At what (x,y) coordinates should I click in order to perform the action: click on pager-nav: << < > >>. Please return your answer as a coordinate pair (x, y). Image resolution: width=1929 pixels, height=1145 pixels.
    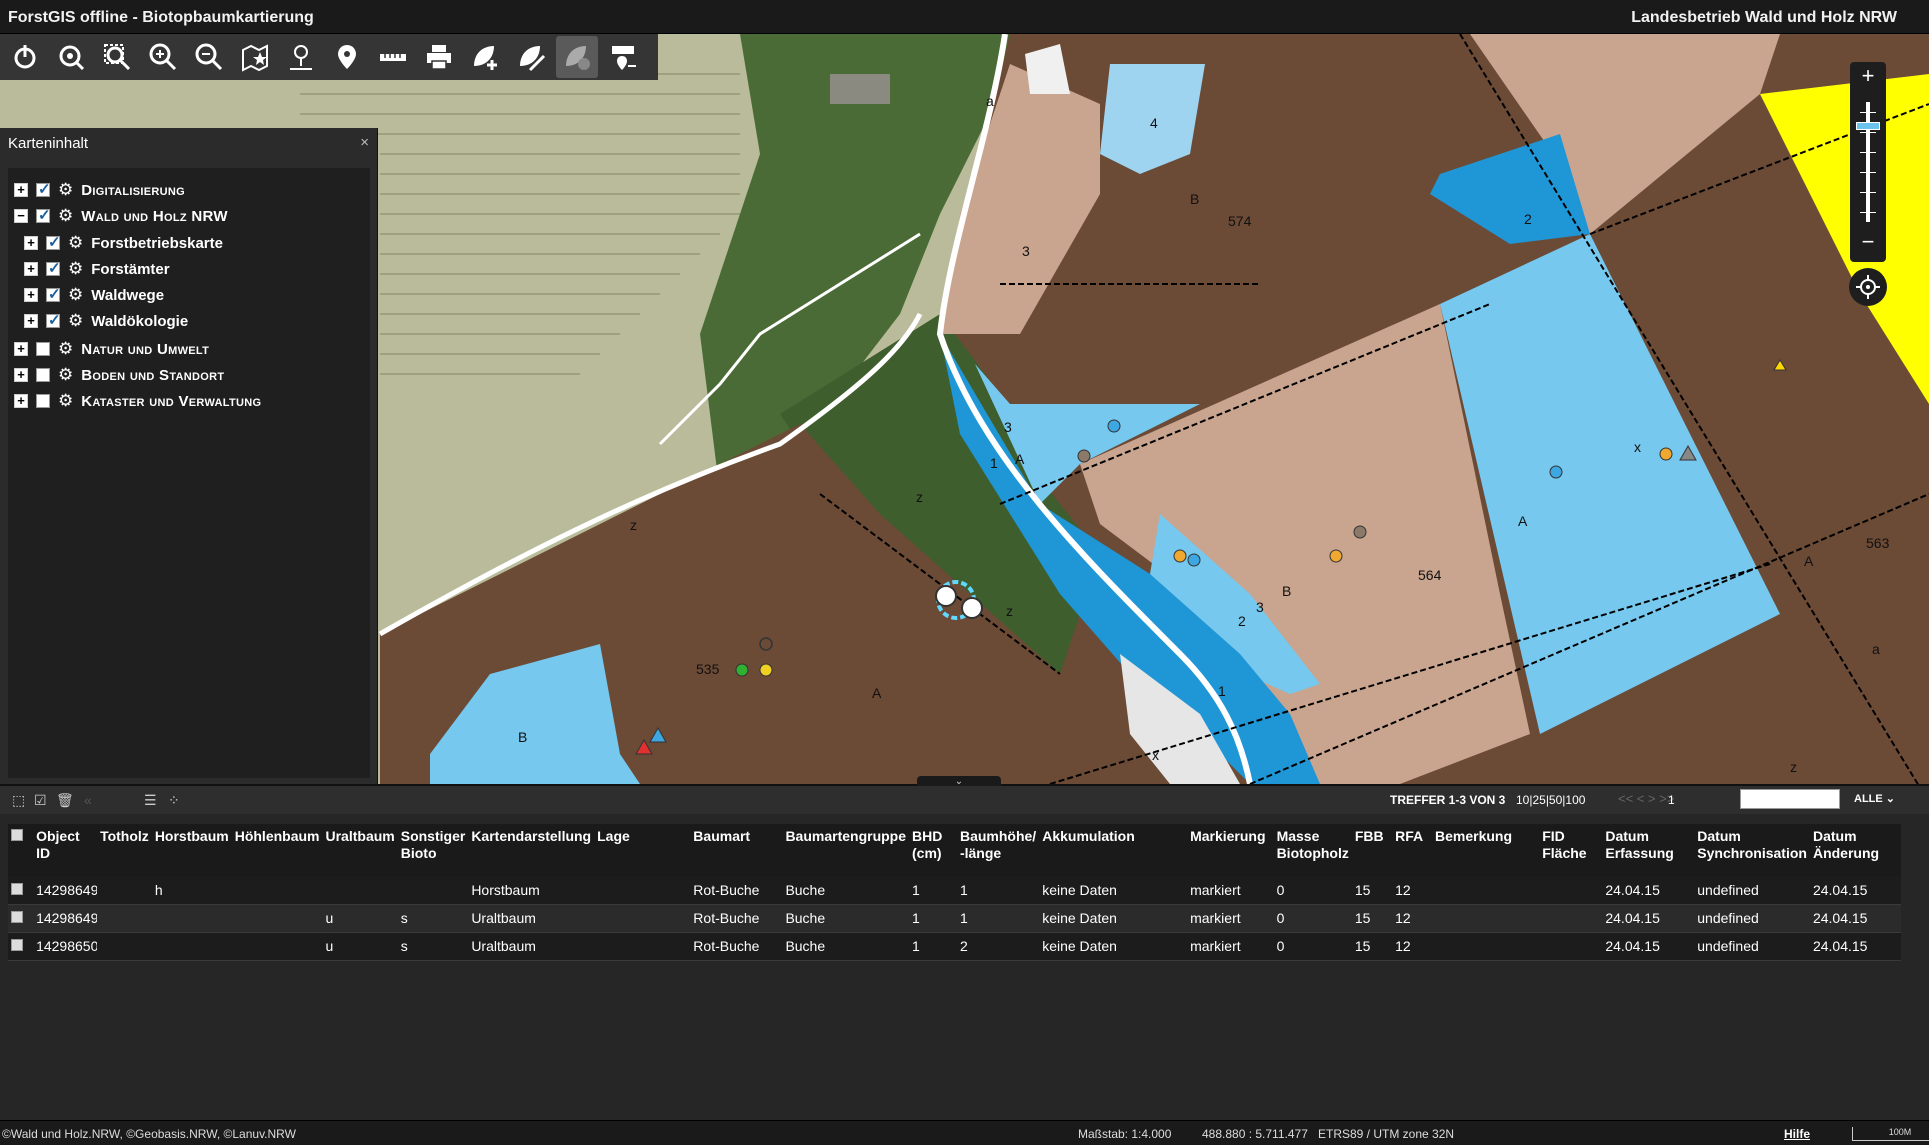
    Looking at the image, I should click on (1646, 798).